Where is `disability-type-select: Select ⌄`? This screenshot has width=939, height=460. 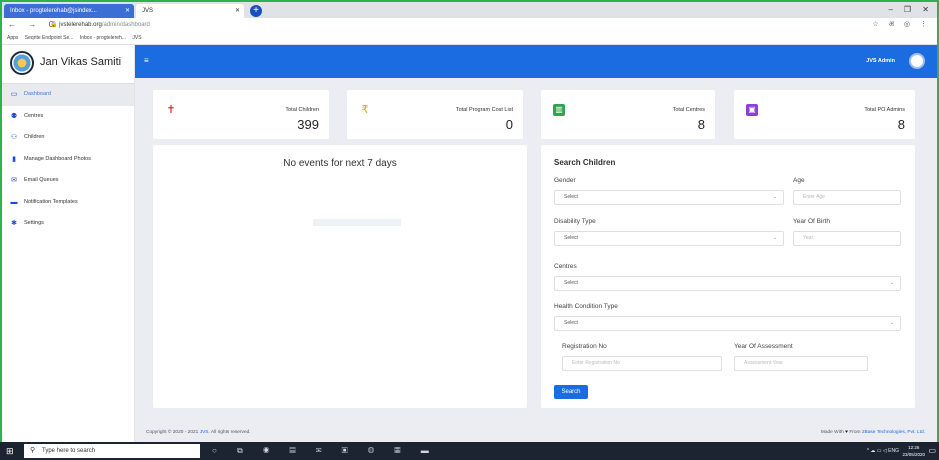
disability-type-select: Select ⌄ is located at coordinates (669, 238).